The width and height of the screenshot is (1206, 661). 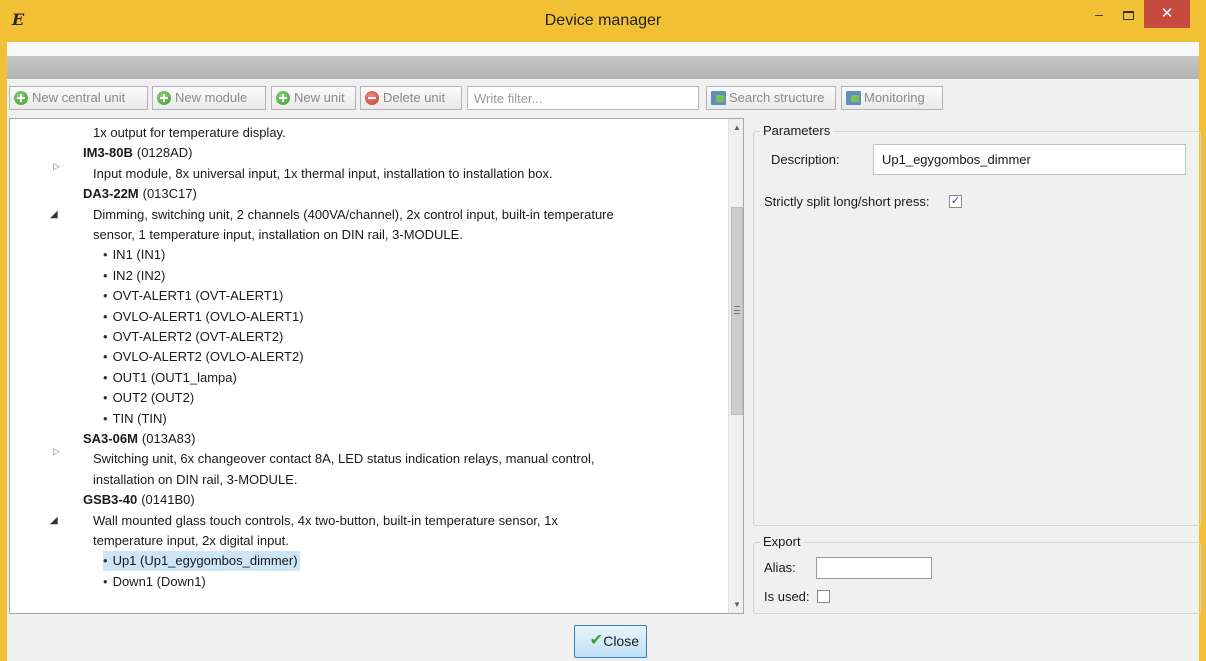 I want to click on maximize-button, so click(x=1128, y=14).